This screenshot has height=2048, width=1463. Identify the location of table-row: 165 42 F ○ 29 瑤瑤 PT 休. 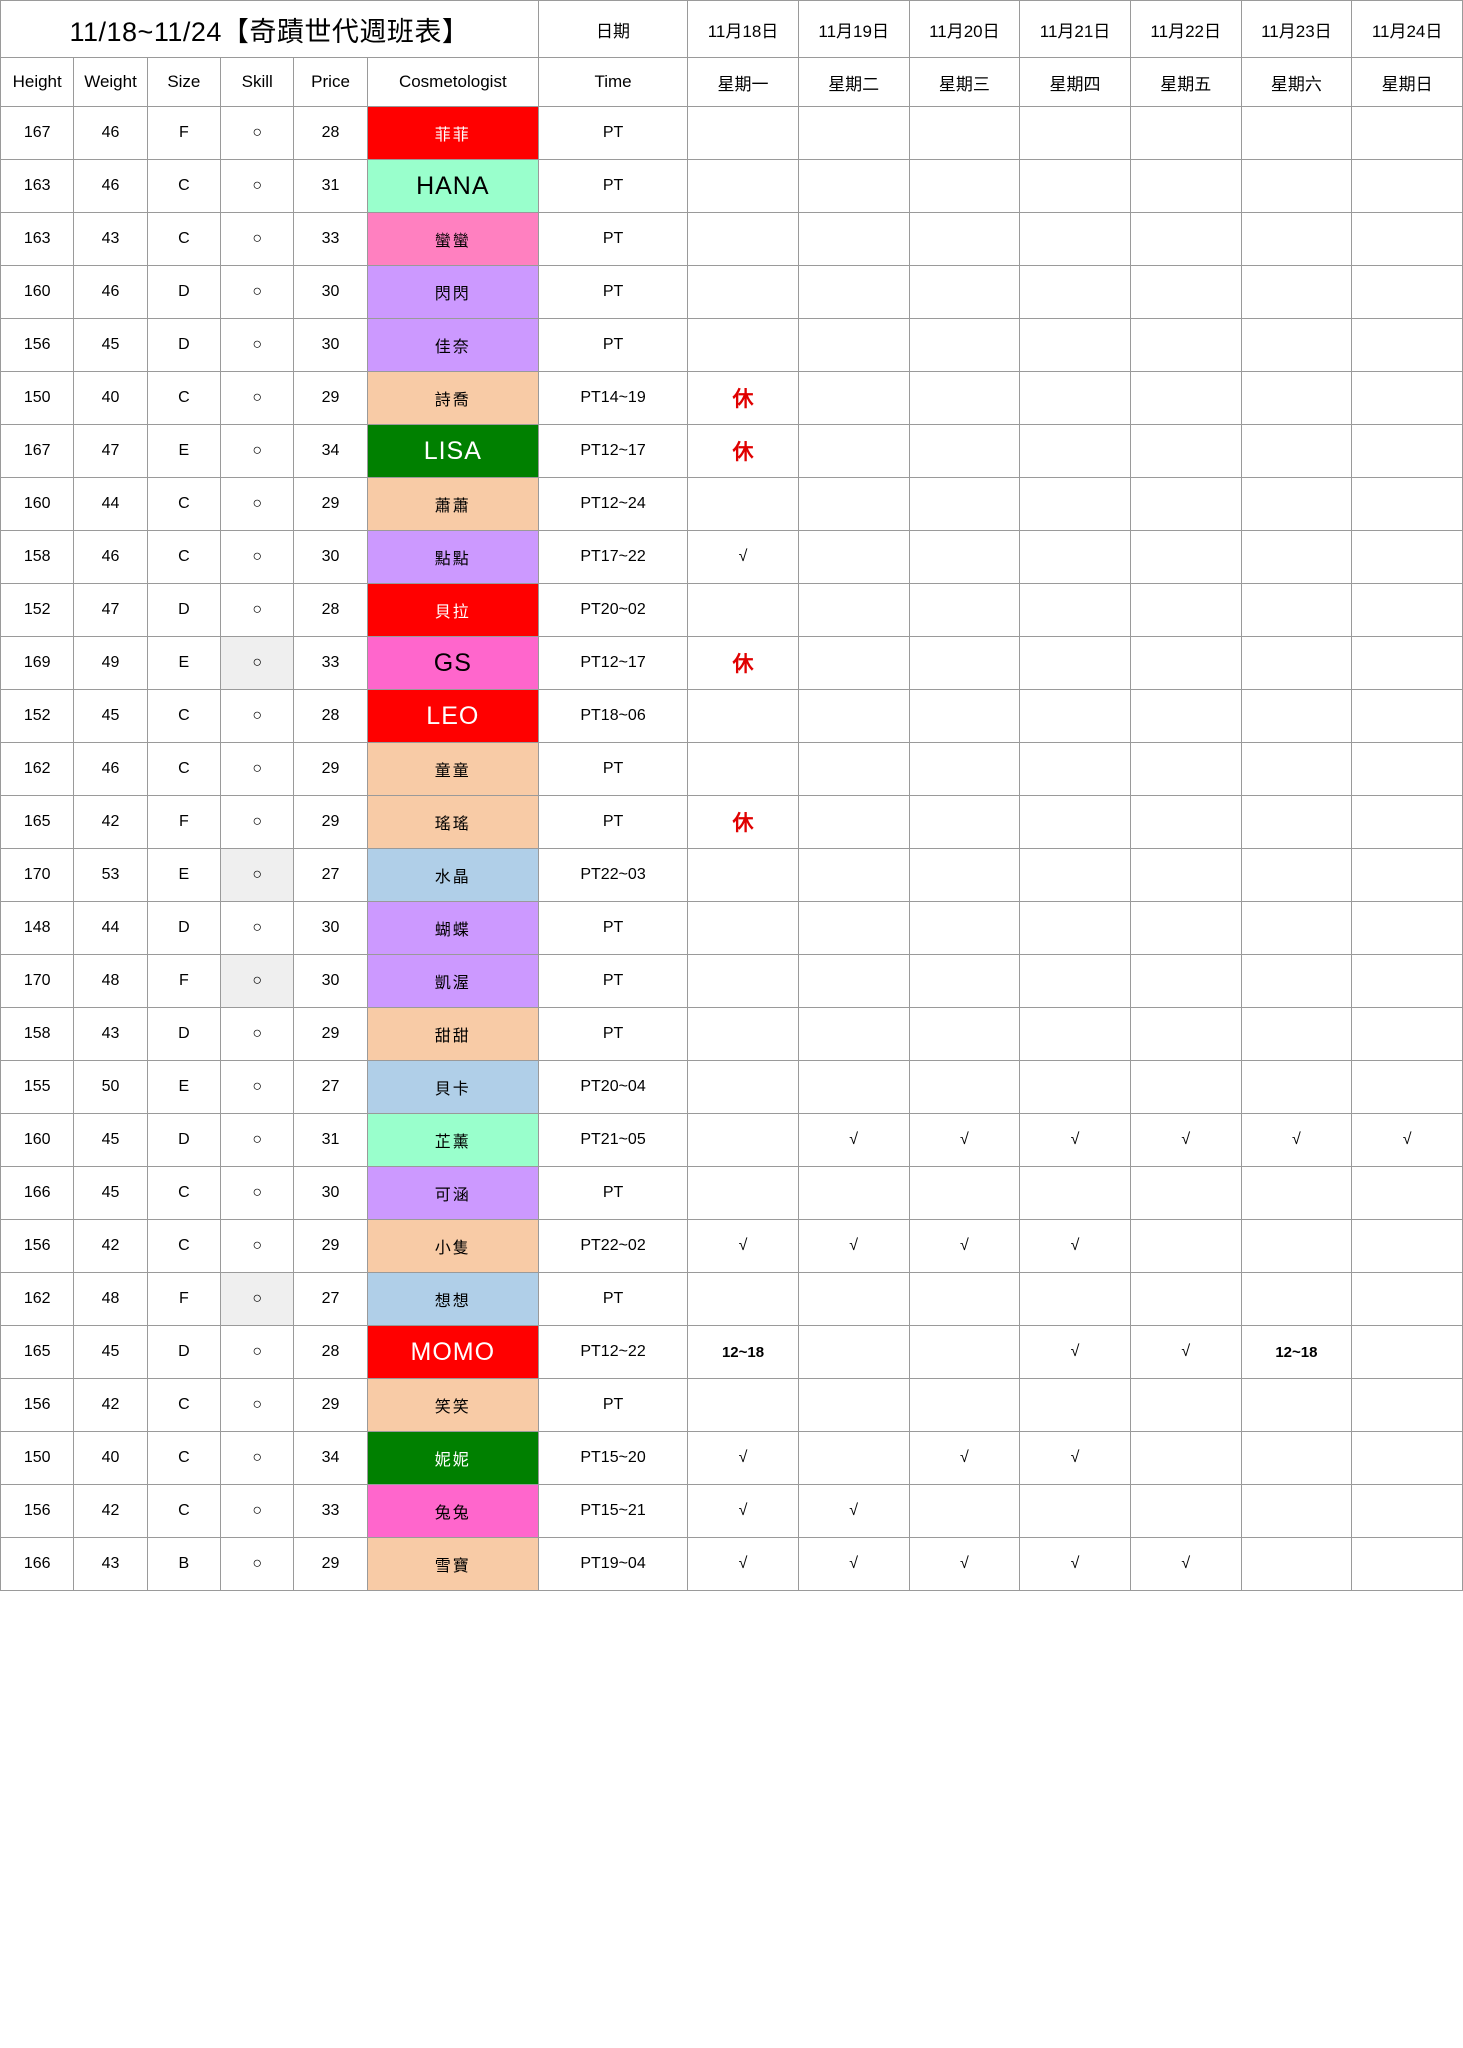
(731, 822).